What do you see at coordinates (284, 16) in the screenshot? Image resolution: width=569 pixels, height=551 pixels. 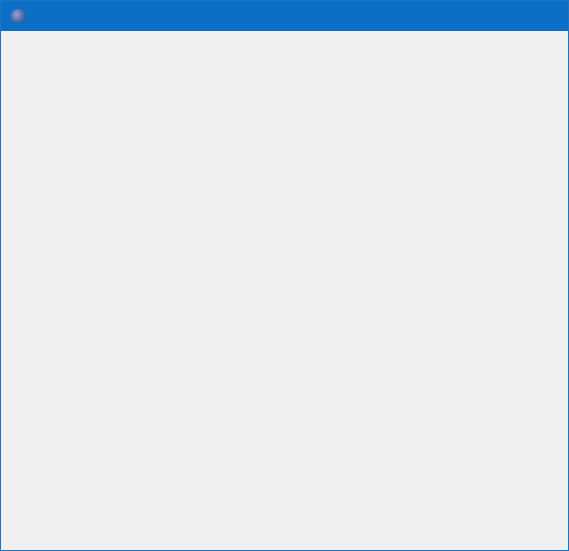 I see `title-bar` at bounding box center [284, 16].